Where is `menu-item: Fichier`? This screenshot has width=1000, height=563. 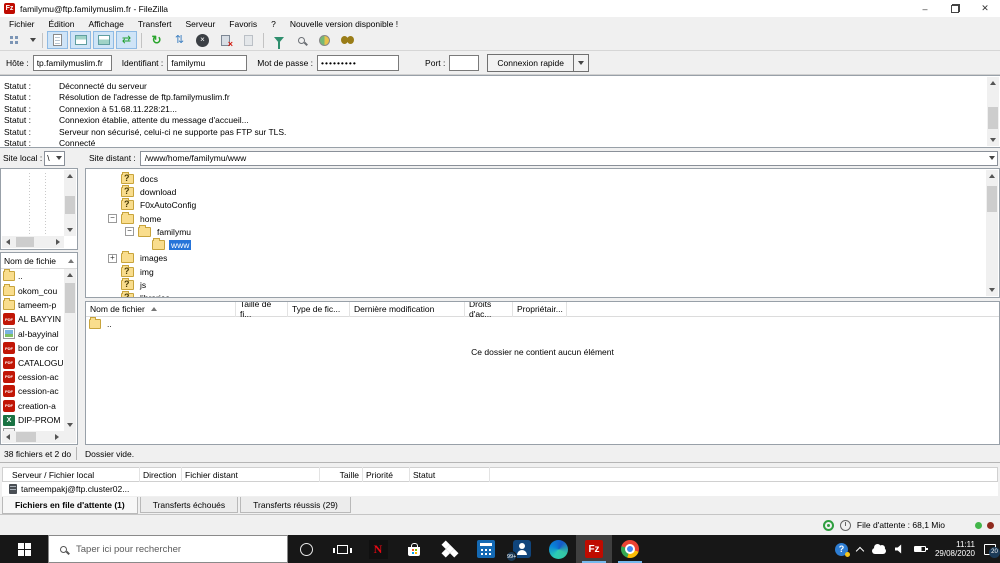
menu-item: Fichier is located at coordinates (22, 24).